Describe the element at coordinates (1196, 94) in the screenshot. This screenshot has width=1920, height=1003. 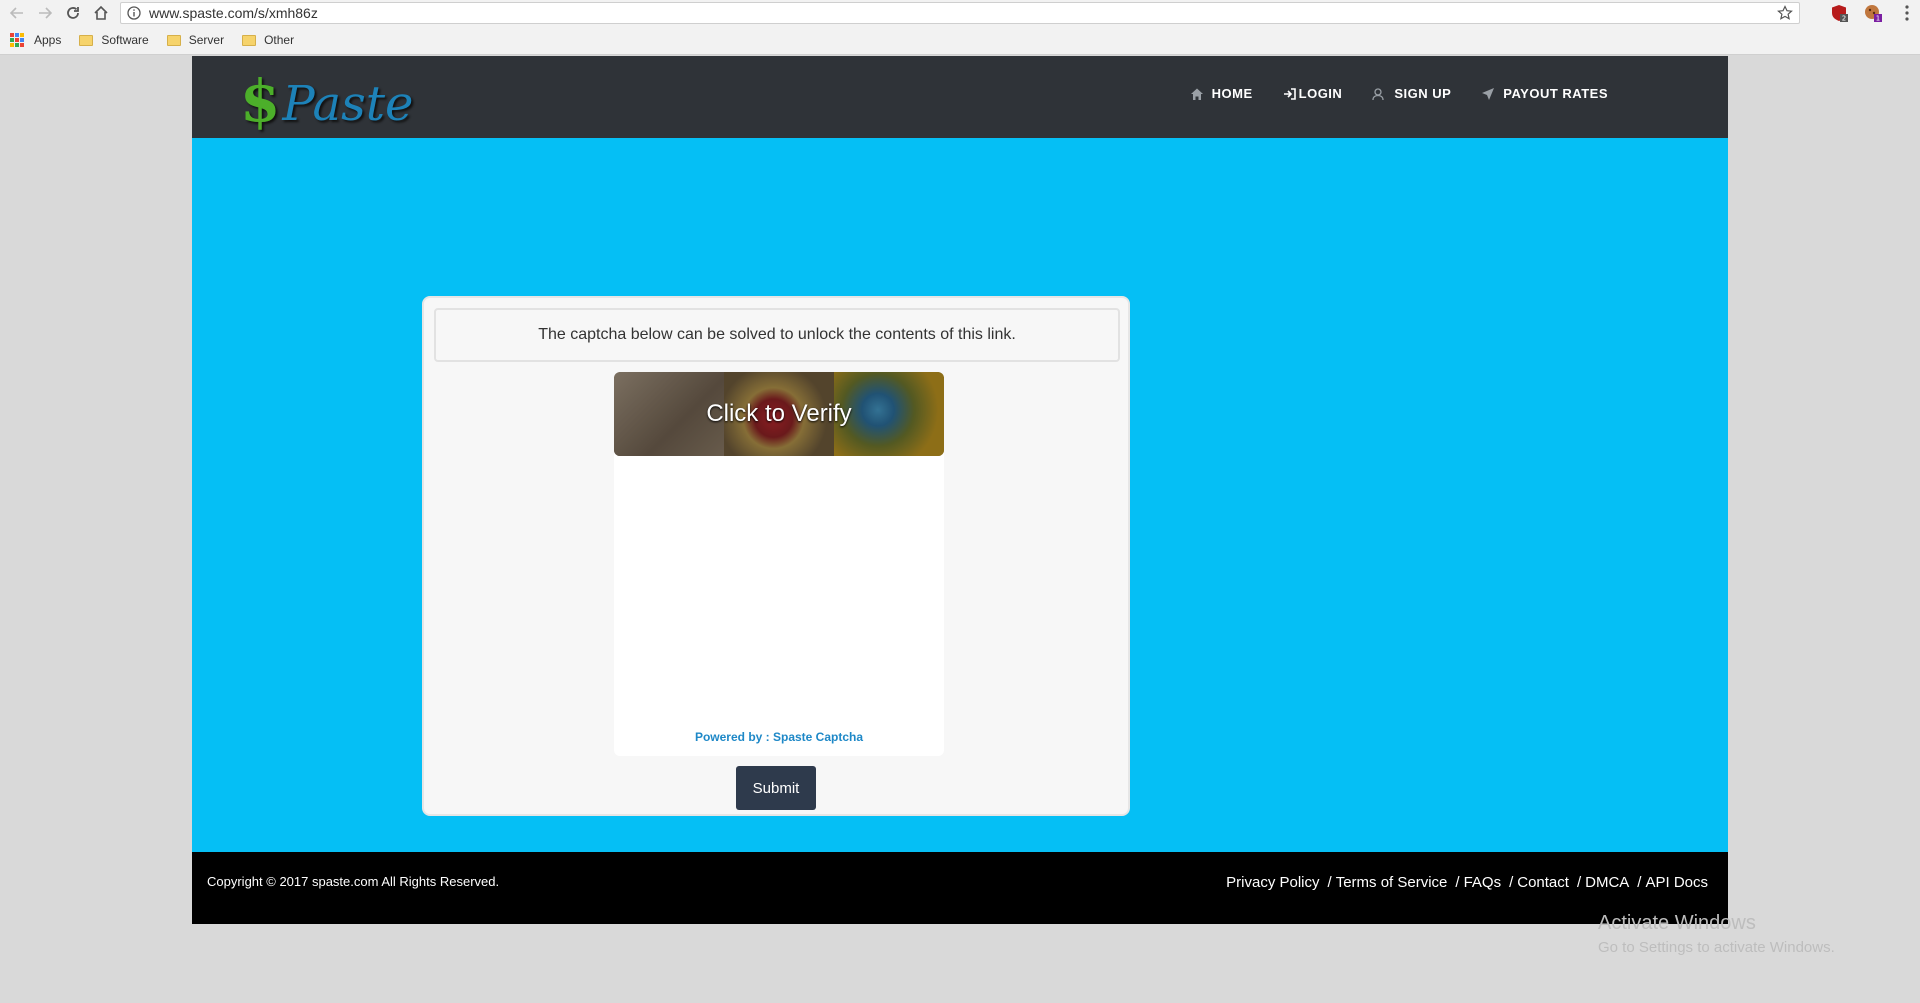
I see `home-icon` at that location.